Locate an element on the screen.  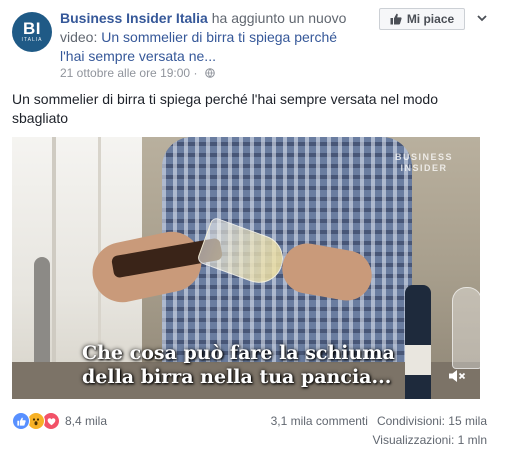
watermark-line-2: INSIDER is located at coordinates (424, 168).